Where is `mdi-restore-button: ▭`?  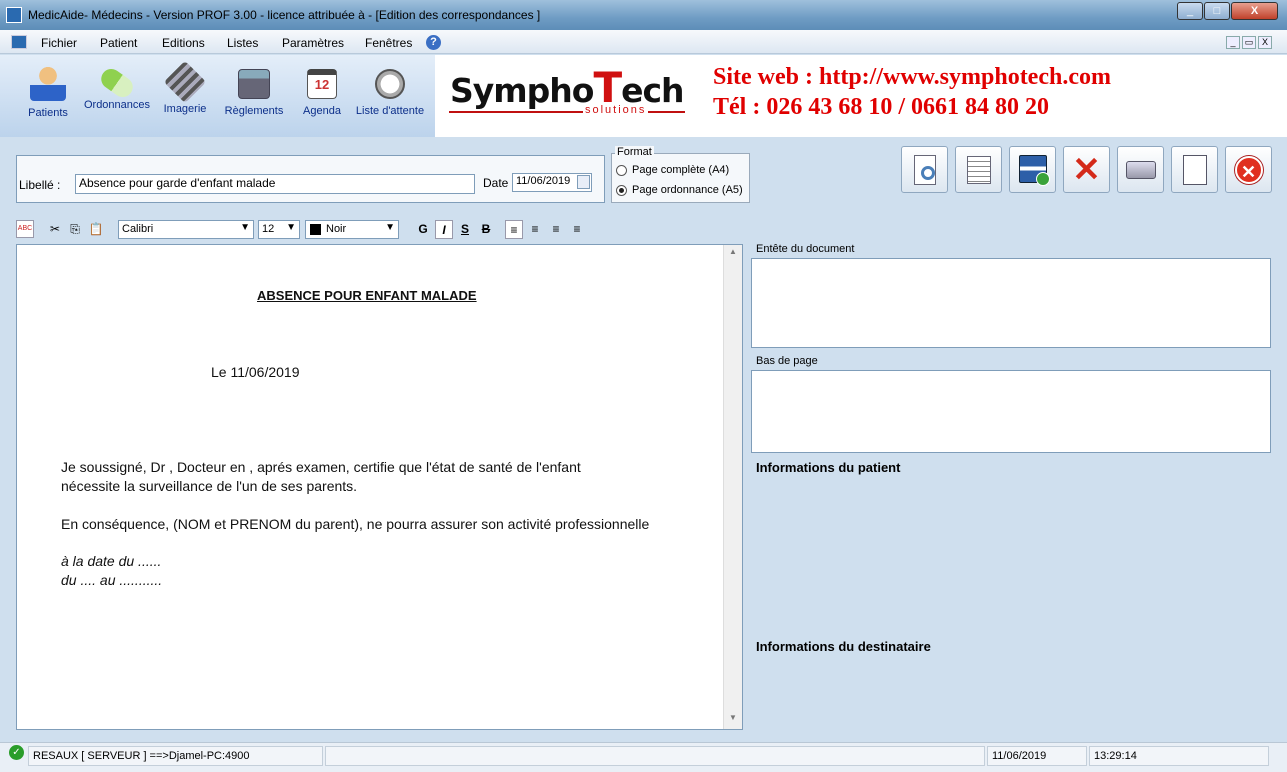 mdi-restore-button: ▭ is located at coordinates (1249, 42).